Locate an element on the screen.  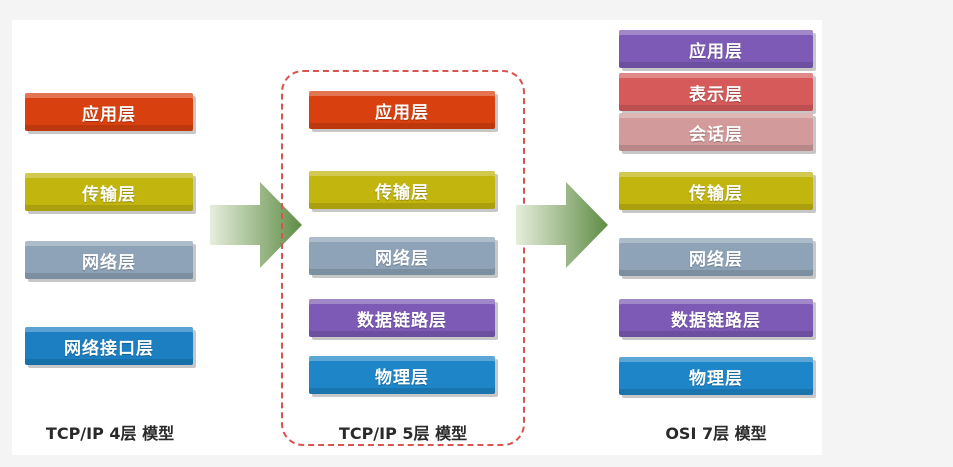
caption-tcpip-4: TCP/IP 4层 模型 is located at coordinates (110, 433).